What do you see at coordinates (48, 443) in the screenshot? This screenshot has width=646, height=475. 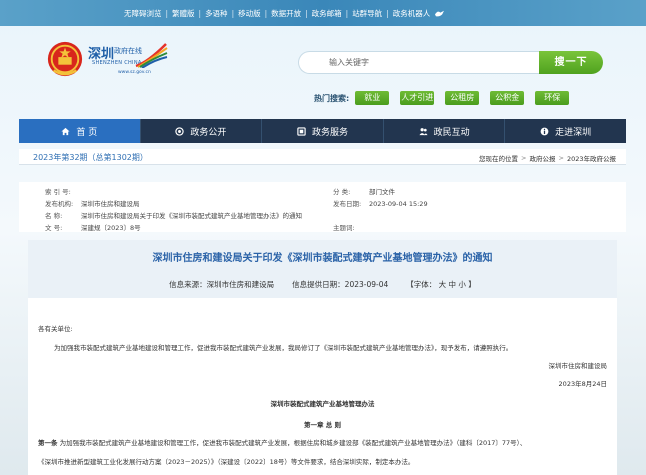 I see `article-1-label: 第一条` at bounding box center [48, 443].